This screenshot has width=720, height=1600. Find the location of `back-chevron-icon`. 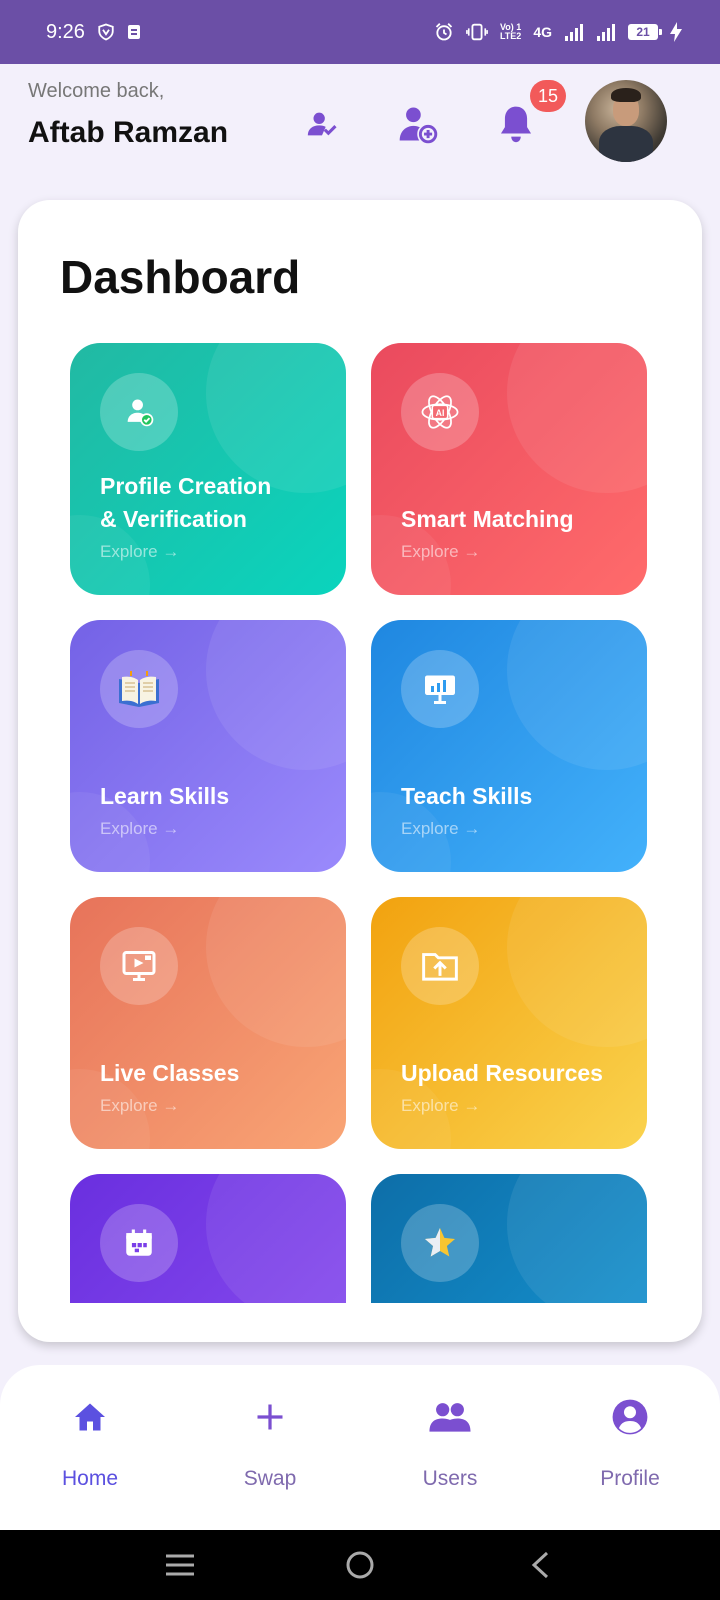

back-chevron-icon is located at coordinates (540, 1565).